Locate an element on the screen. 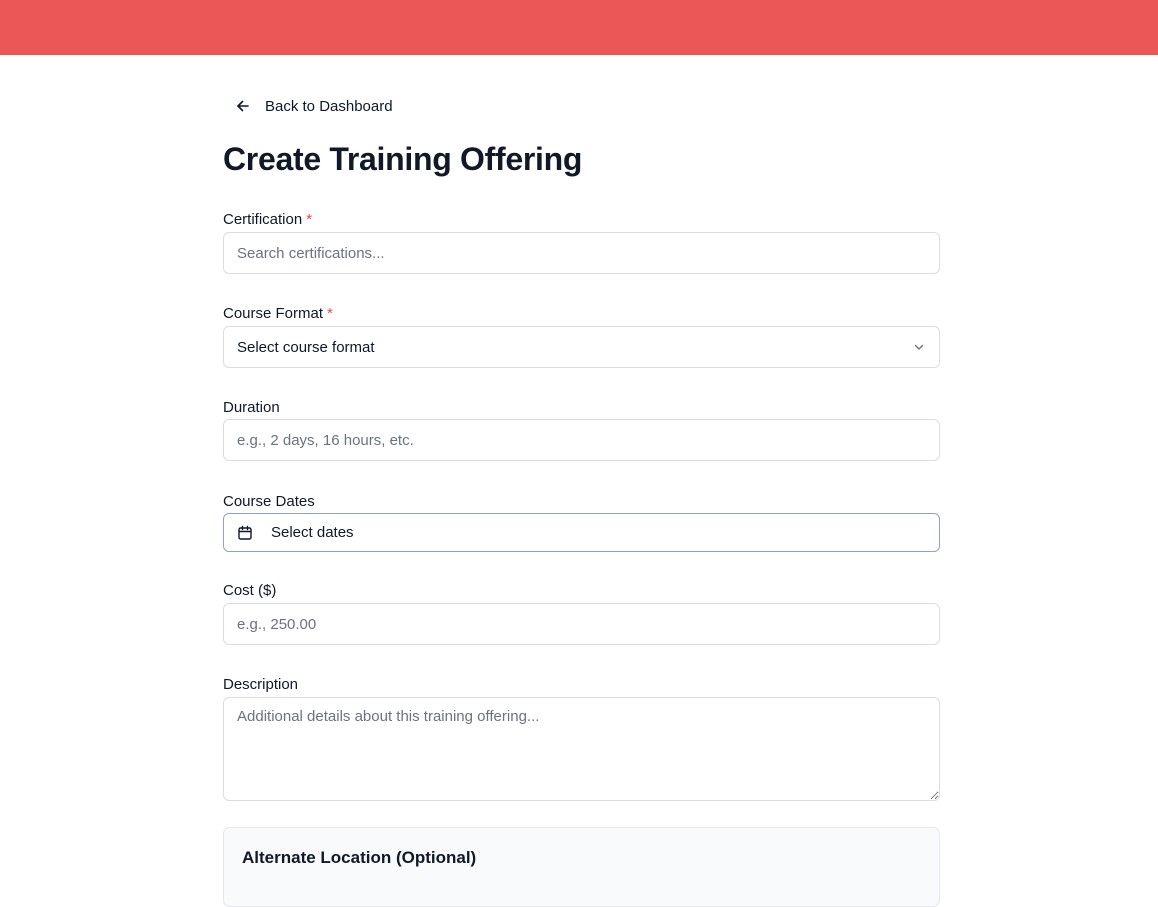  description-label-text: Description is located at coordinates (261, 684).